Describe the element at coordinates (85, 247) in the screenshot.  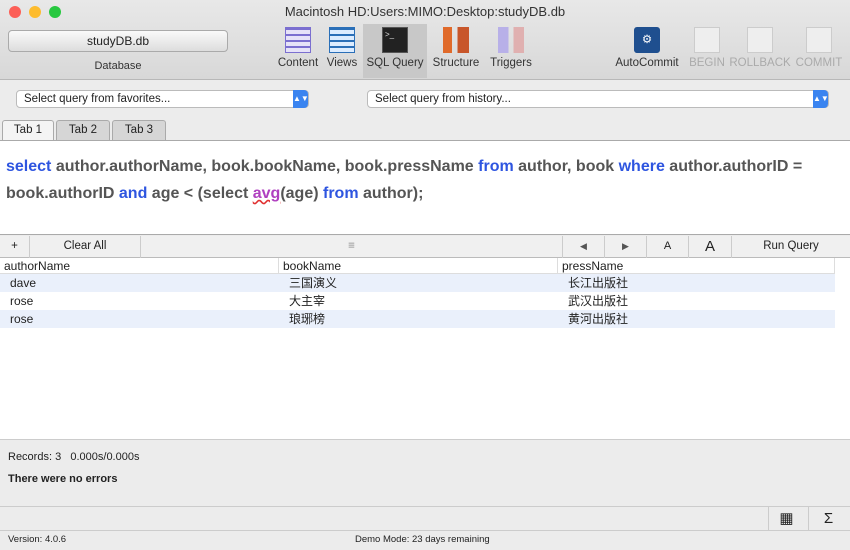
I see `clear-all-button: Clear All` at that location.